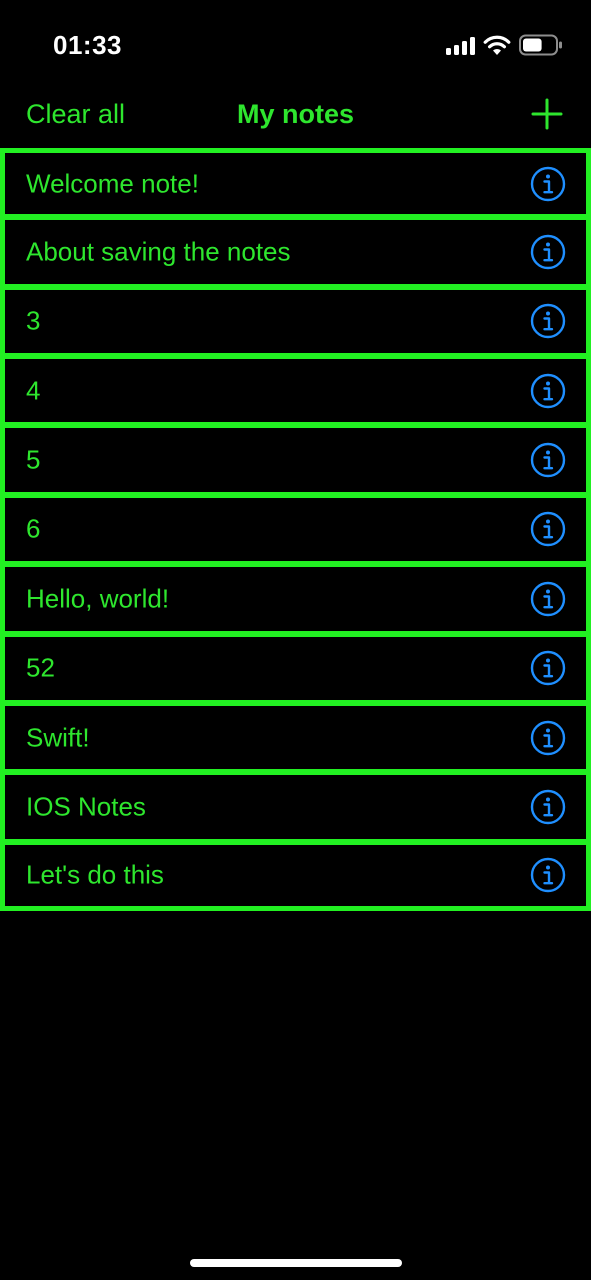 This screenshot has height=1280, width=591. I want to click on note-title: Let's do this, so click(95, 874).